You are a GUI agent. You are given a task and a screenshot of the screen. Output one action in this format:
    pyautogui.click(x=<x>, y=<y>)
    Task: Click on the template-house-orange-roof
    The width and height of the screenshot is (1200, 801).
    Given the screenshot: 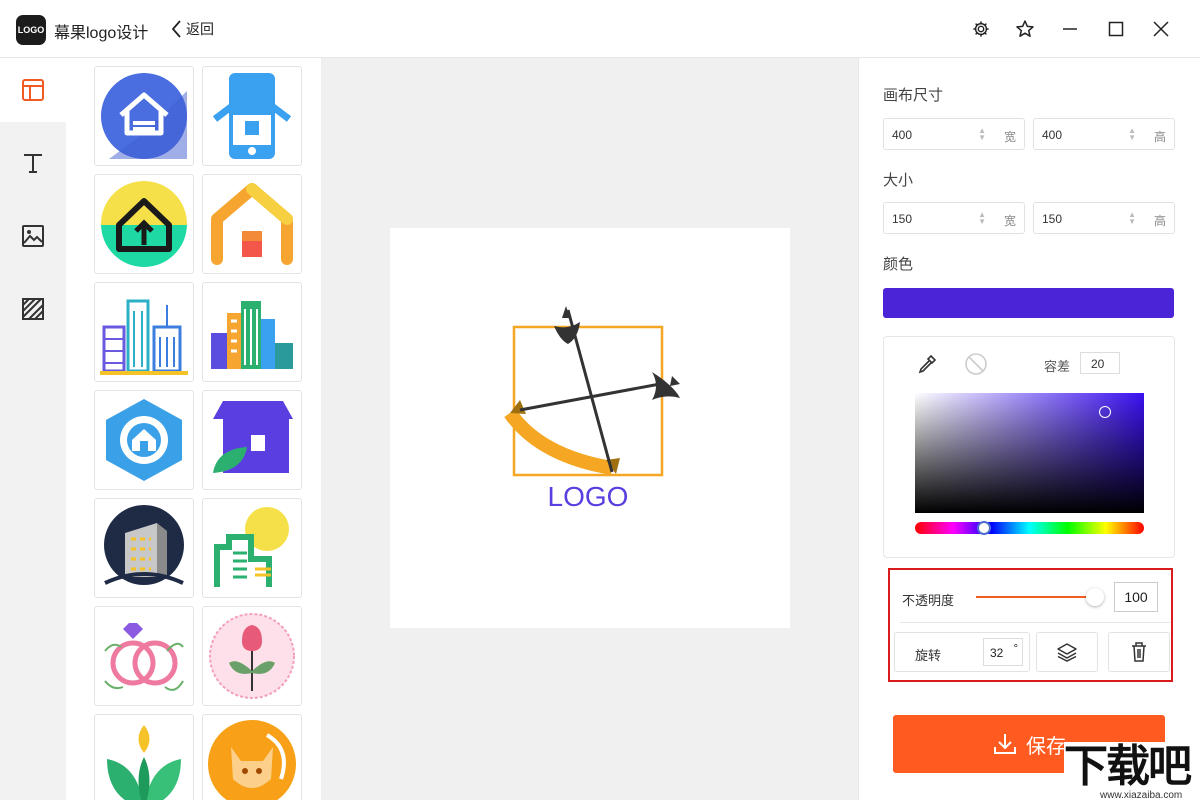 What is the action you would take?
    pyautogui.click(x=252, y=224)
    